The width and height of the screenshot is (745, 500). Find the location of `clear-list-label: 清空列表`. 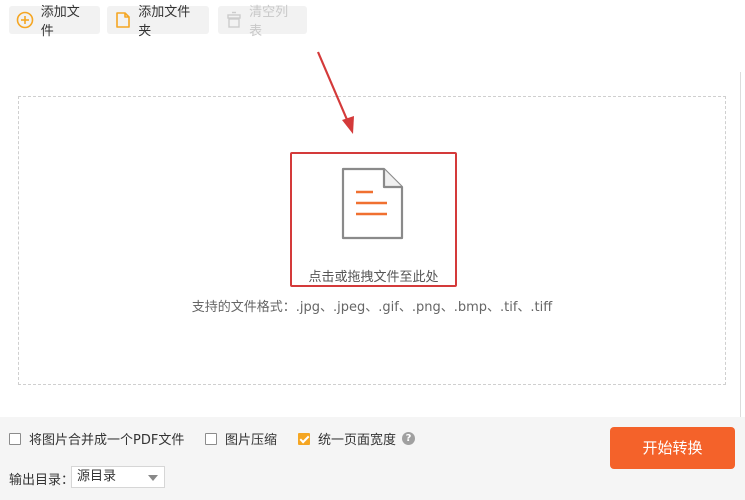

clear-list-label: 清空列表 is located at coordinates (269, 22).